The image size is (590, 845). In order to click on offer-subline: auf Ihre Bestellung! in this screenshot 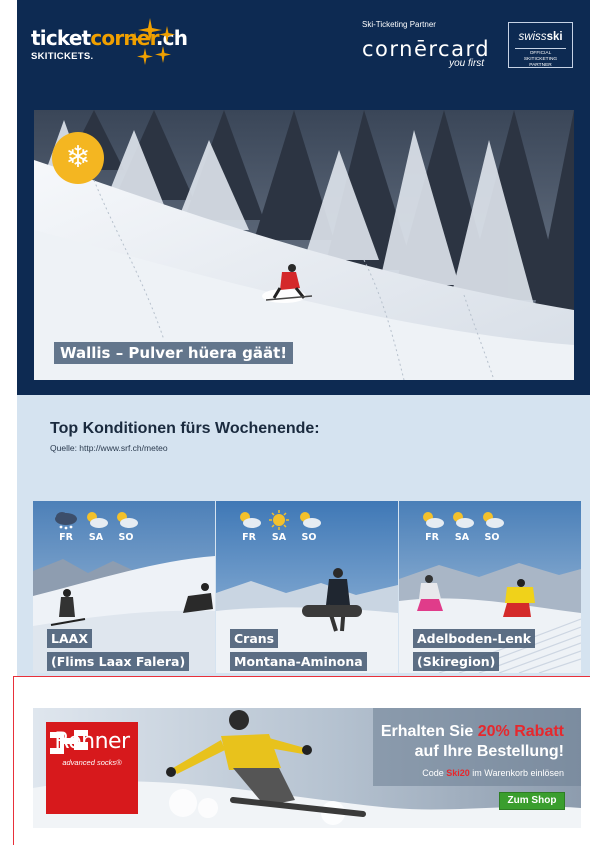, I will do `click(489, 751)`.